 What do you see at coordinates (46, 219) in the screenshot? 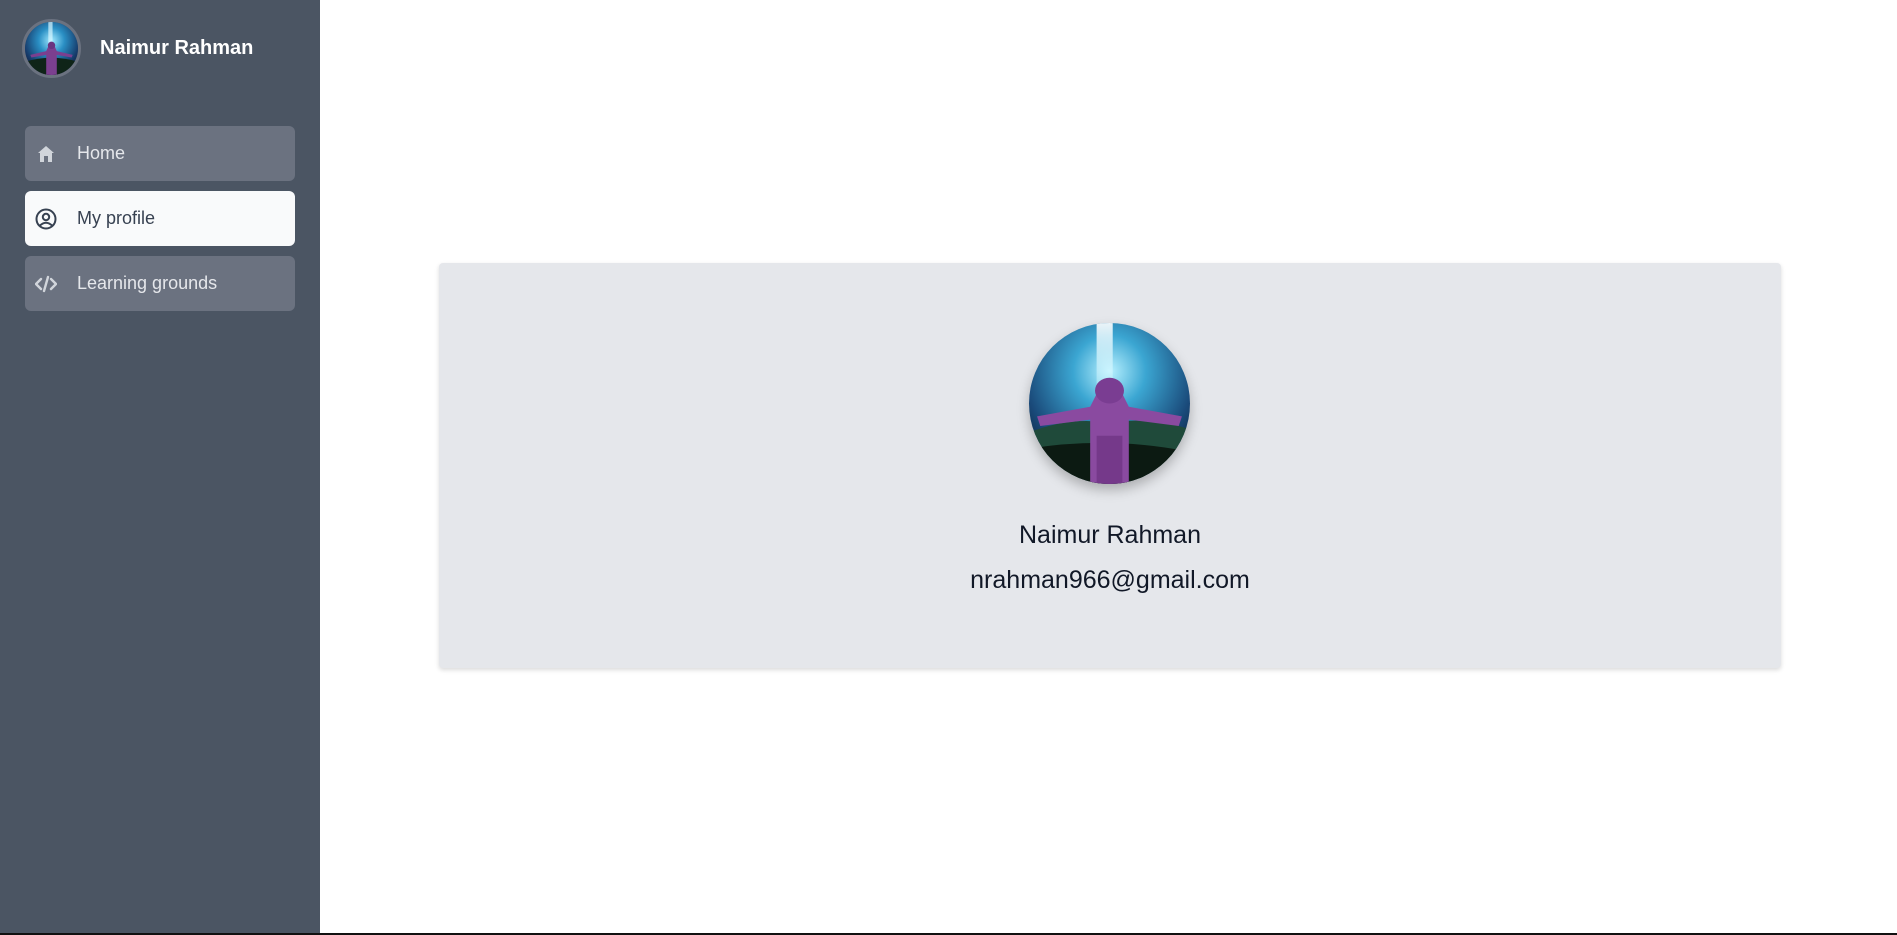
I see `user-circle-icon` at bounding box center [46, 219].